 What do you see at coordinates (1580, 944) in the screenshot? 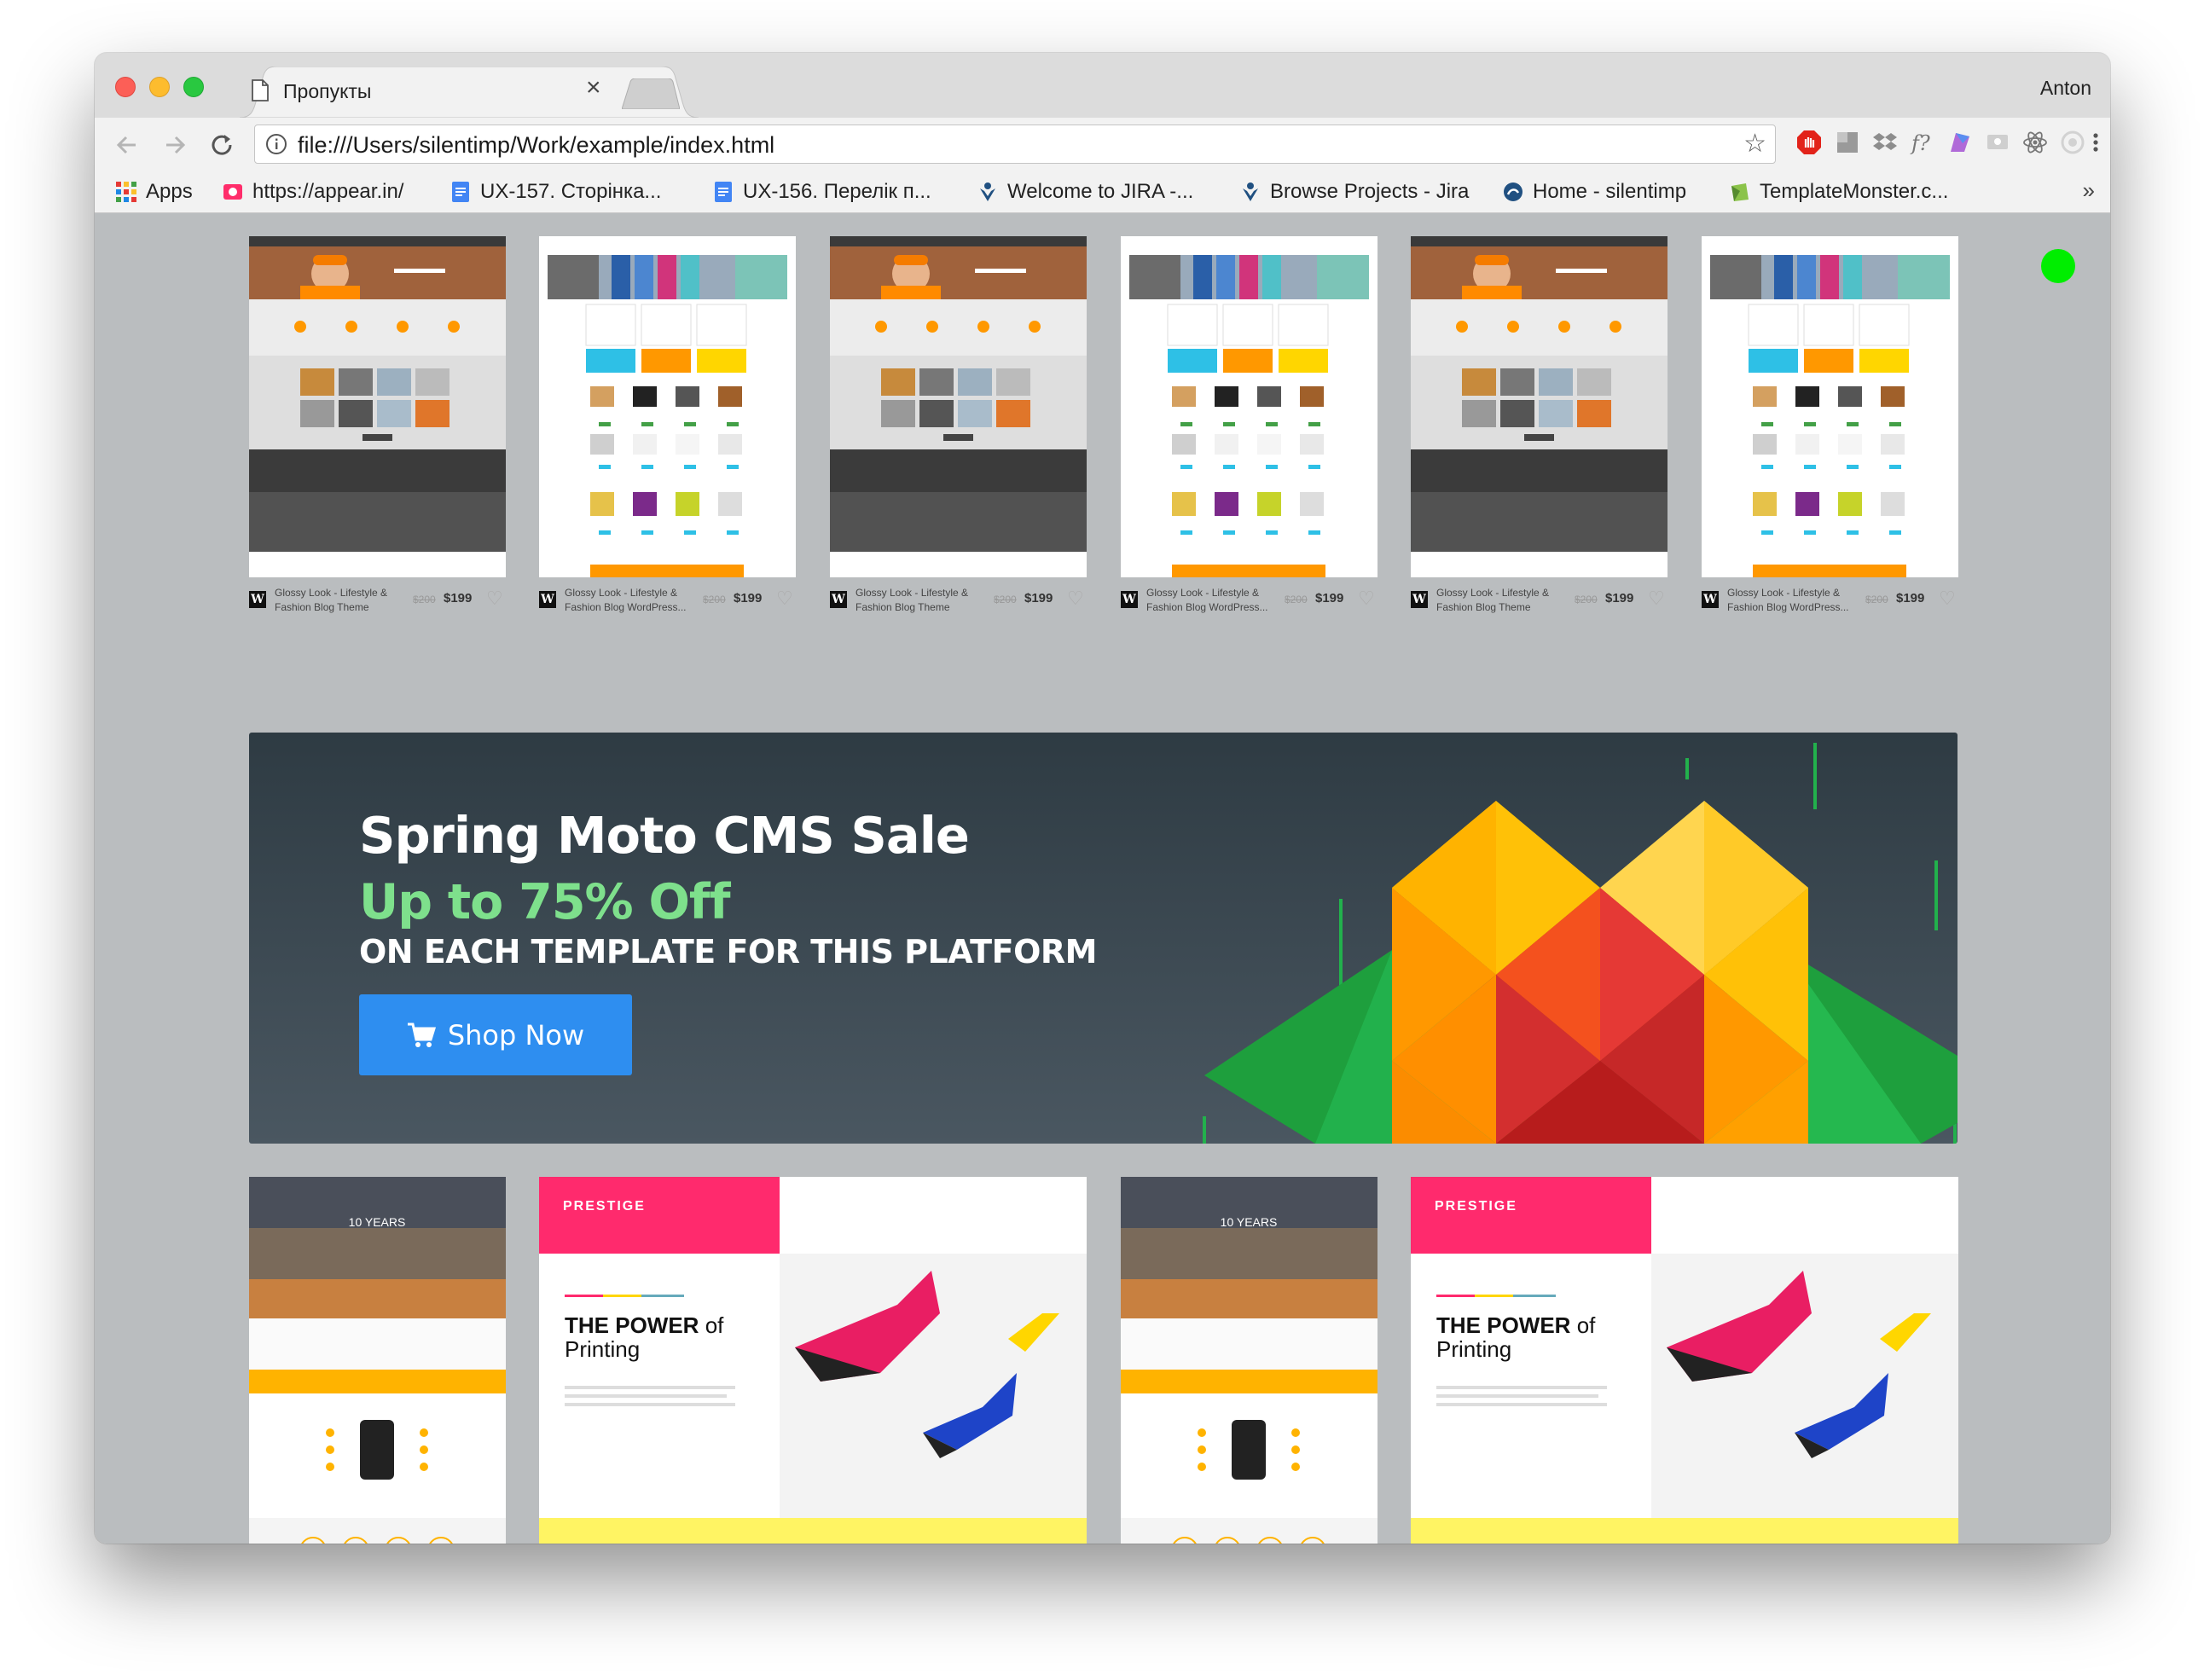
I see `origami-flower-illustration` at bounding box center [1580, 944].